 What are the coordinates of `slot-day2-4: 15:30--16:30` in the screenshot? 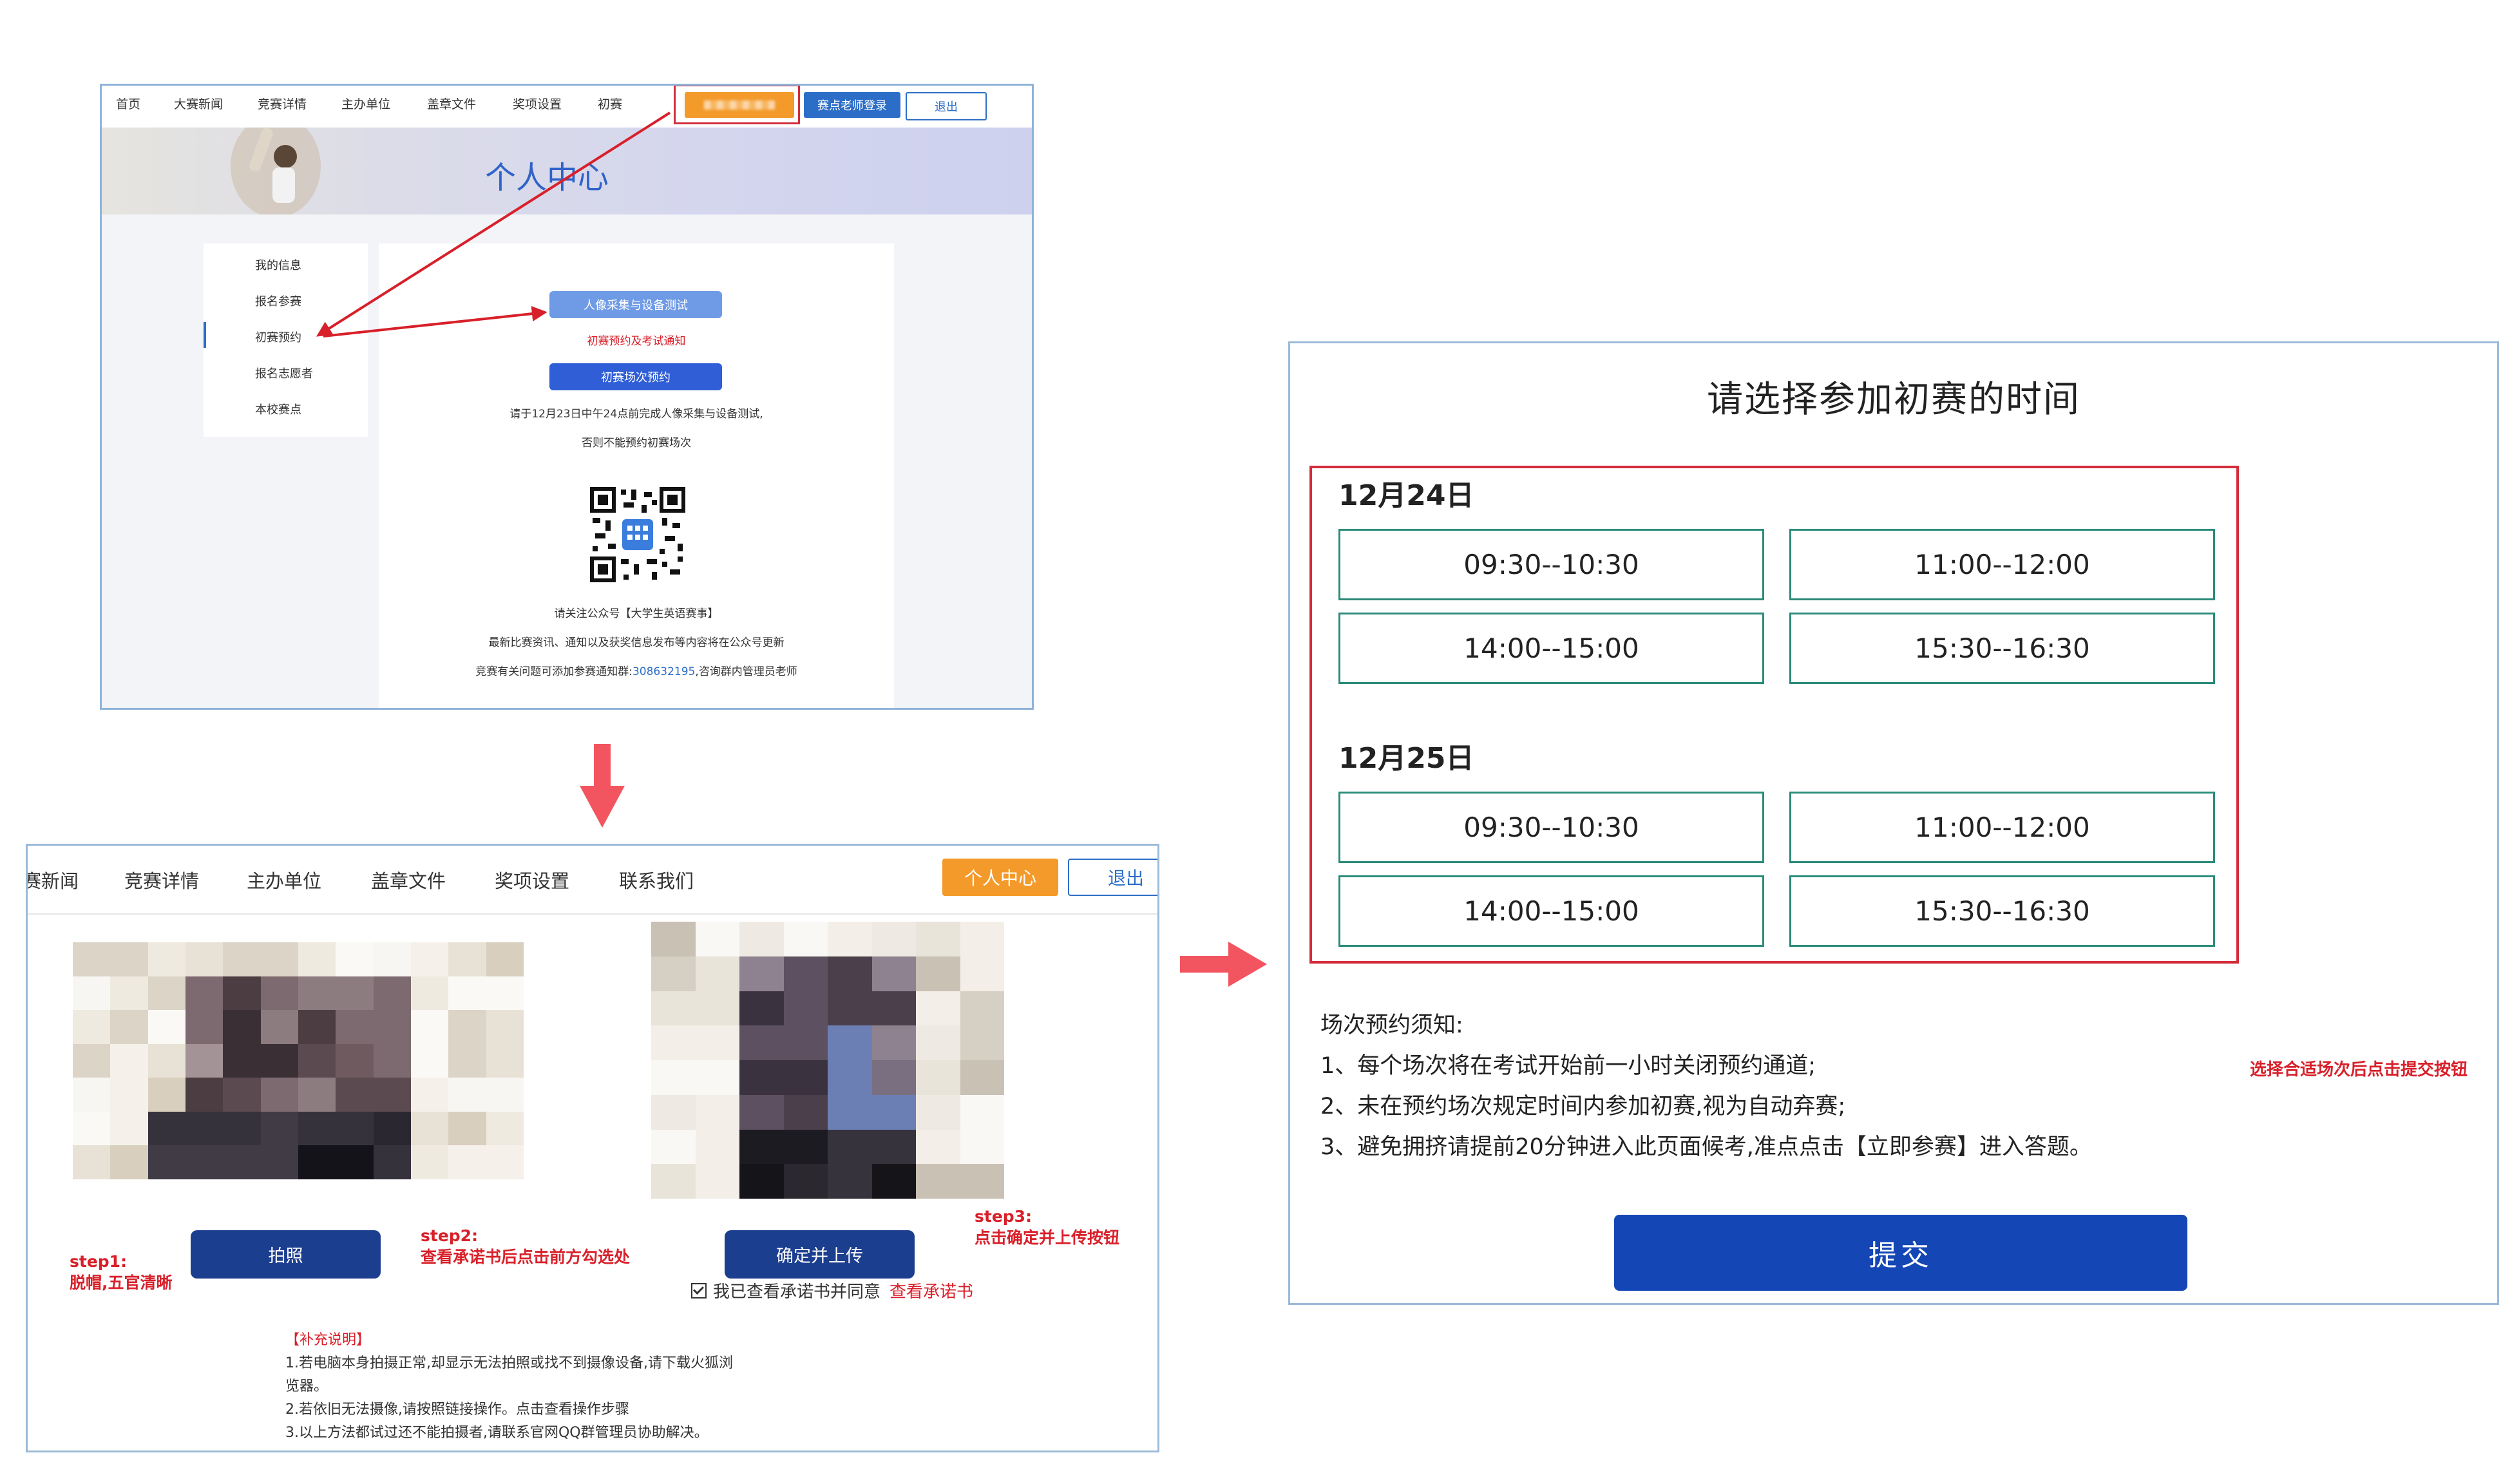 It's located at (2002, 911).